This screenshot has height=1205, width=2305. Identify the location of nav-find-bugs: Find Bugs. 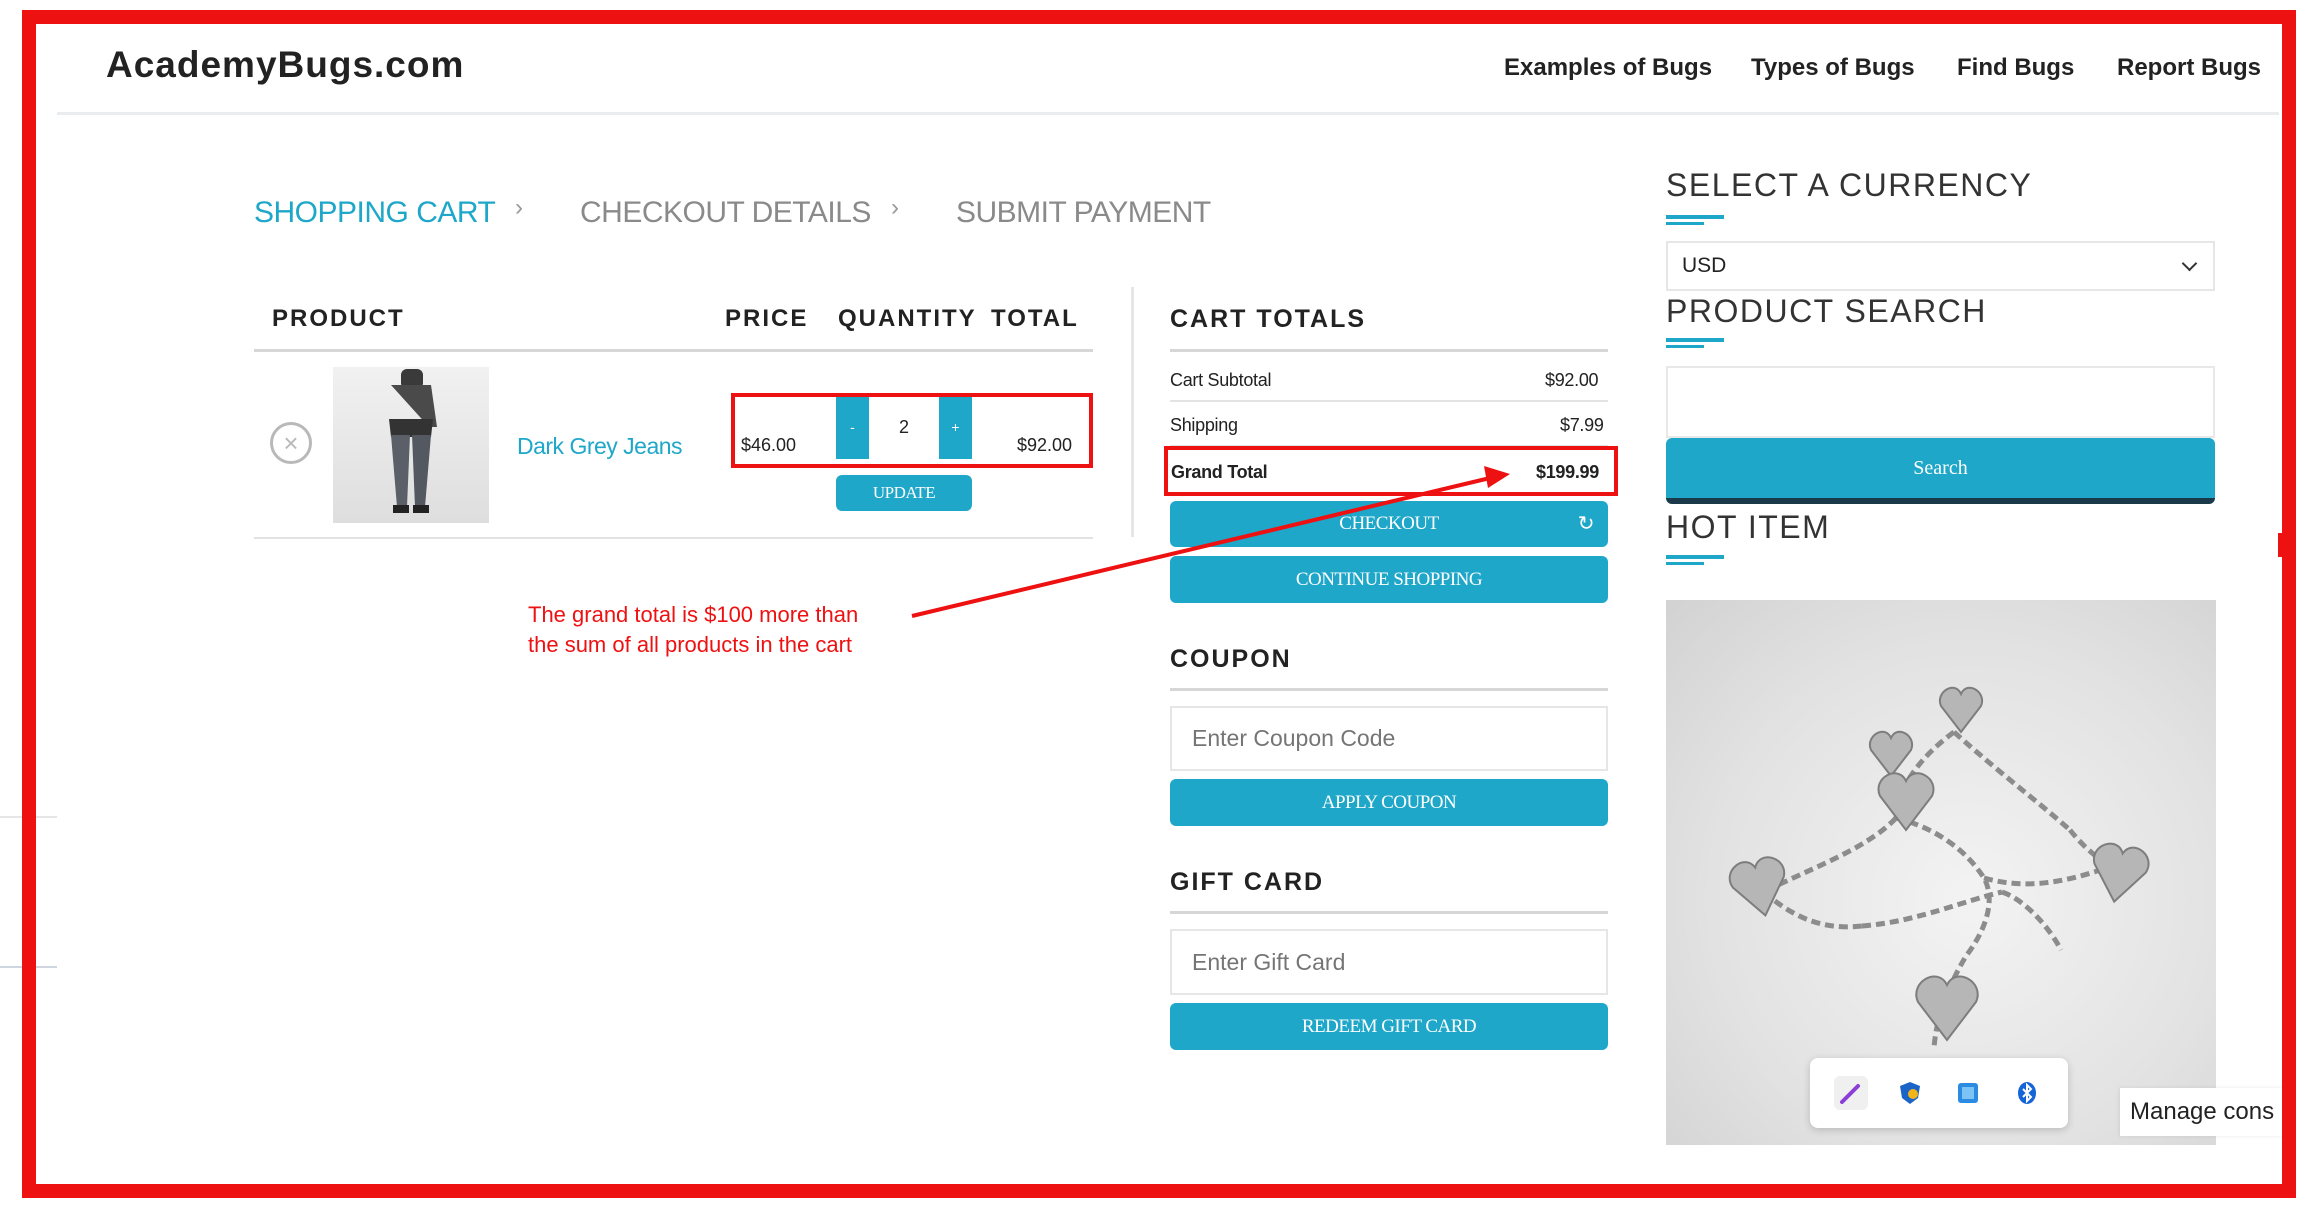
(2015, 68).